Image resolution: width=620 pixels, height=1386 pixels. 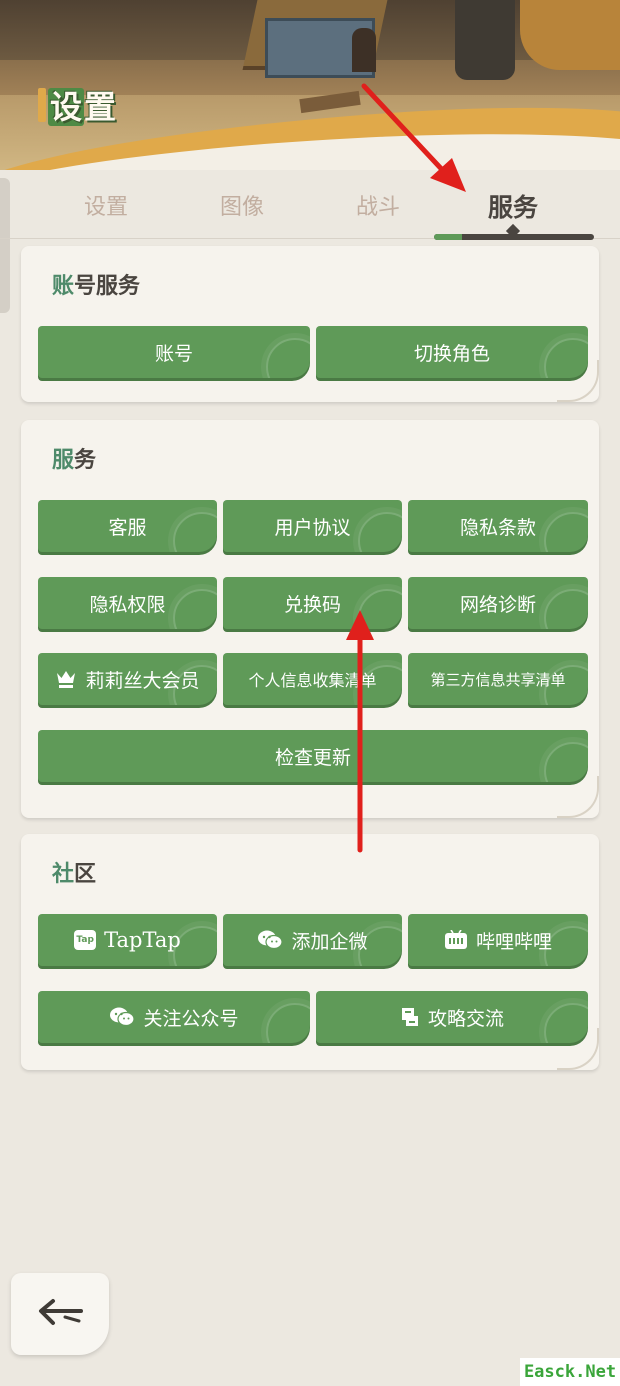 I want to click on third-party-sharing-label: 第三方信息共享清单, so click(x=498, y=679).